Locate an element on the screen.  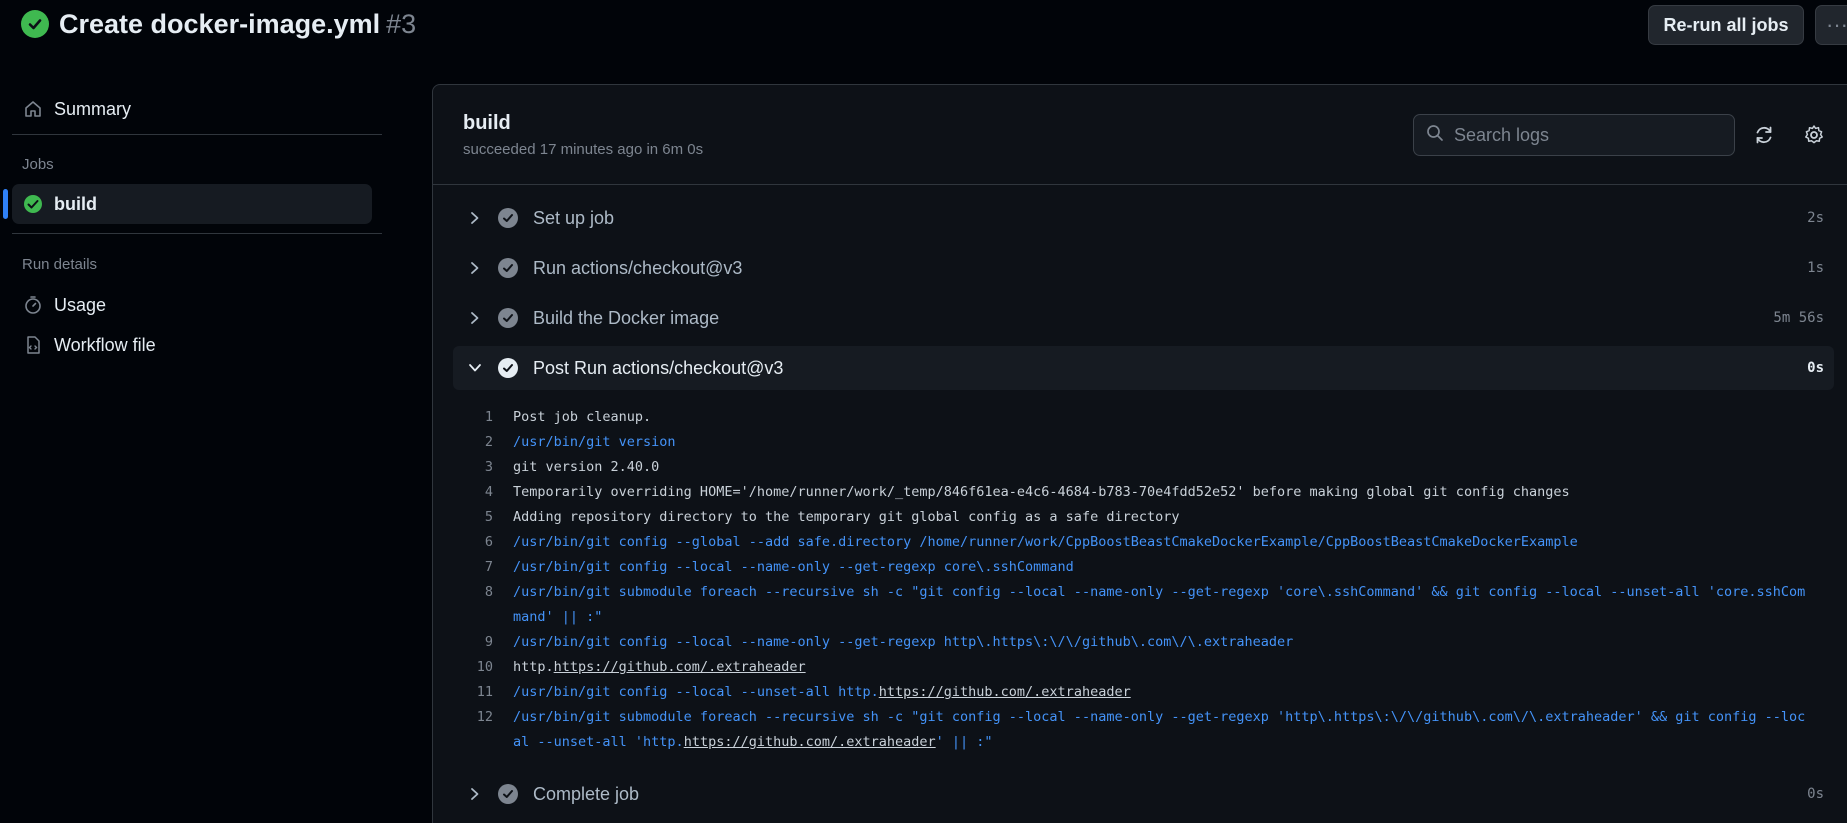
search-logs-box is located at coordinates (1574, 135).